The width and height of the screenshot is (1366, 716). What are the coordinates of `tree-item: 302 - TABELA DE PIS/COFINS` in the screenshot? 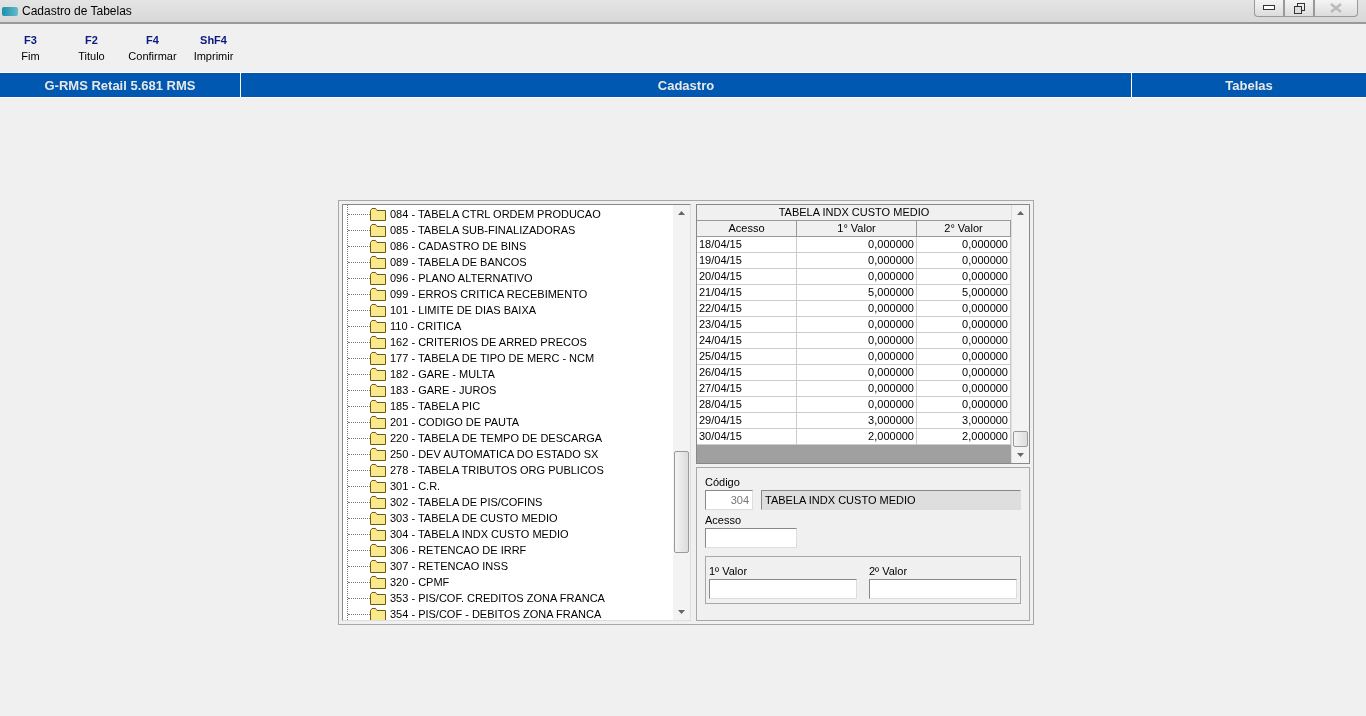 It's located at (466, 502).